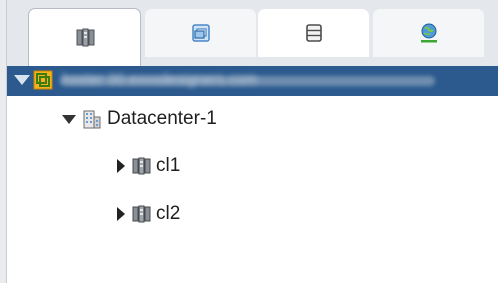  I want to click on tree-row-cluster: cl2, so click(148, 214).